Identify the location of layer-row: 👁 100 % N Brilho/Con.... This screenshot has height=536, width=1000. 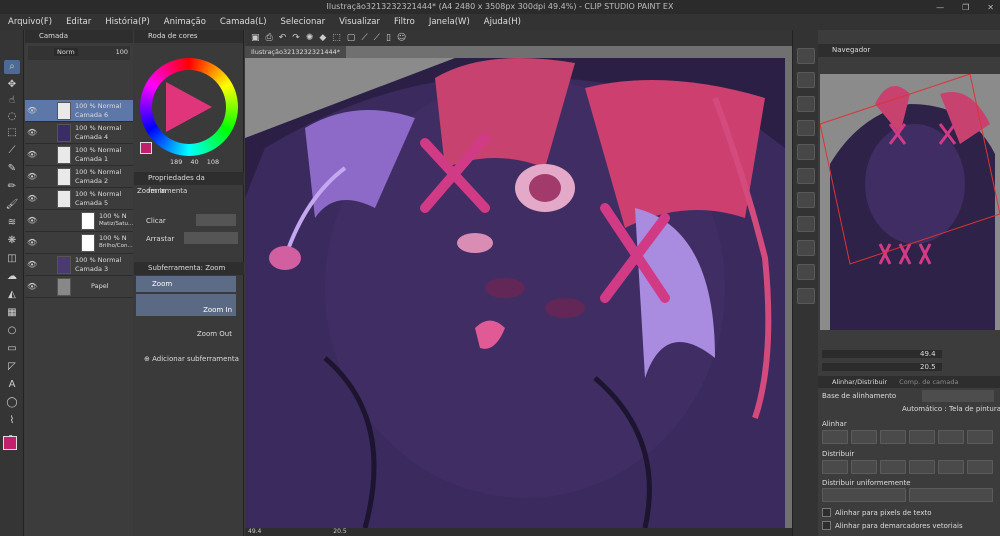
(79, 243).